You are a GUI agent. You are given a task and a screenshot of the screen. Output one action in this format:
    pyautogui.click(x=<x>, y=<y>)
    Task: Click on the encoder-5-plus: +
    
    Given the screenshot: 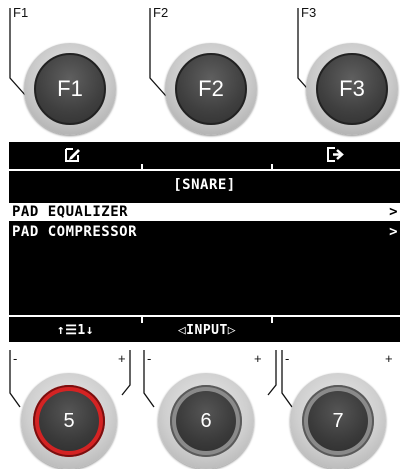 What is the action you would take?
    pyautogui.click(x=122, y=358)
    